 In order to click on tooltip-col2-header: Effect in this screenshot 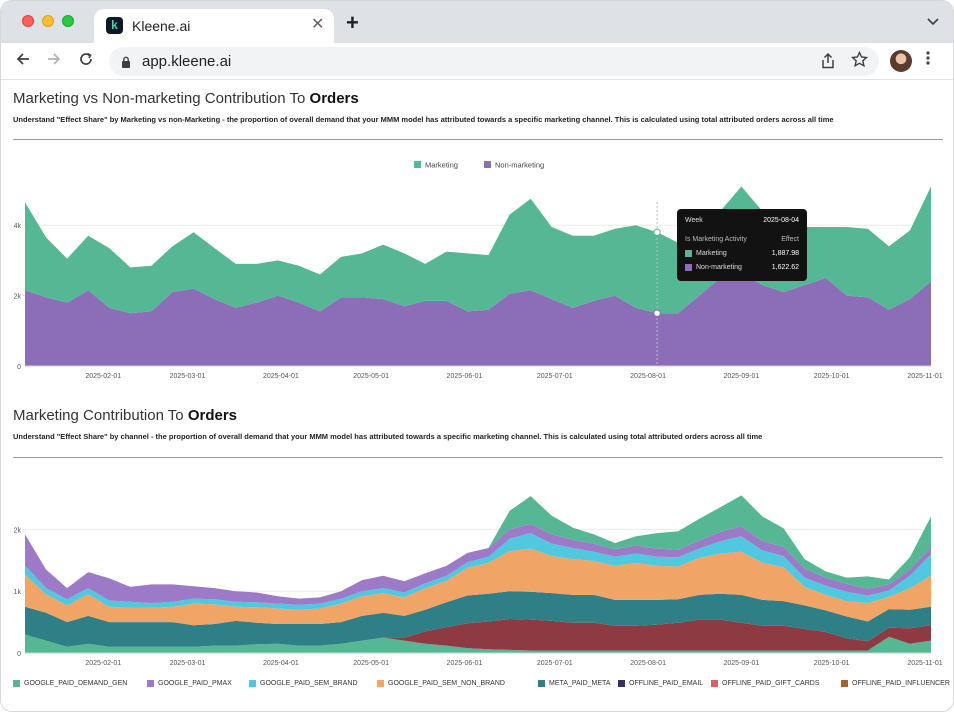, I will do `click(790, 239)`.